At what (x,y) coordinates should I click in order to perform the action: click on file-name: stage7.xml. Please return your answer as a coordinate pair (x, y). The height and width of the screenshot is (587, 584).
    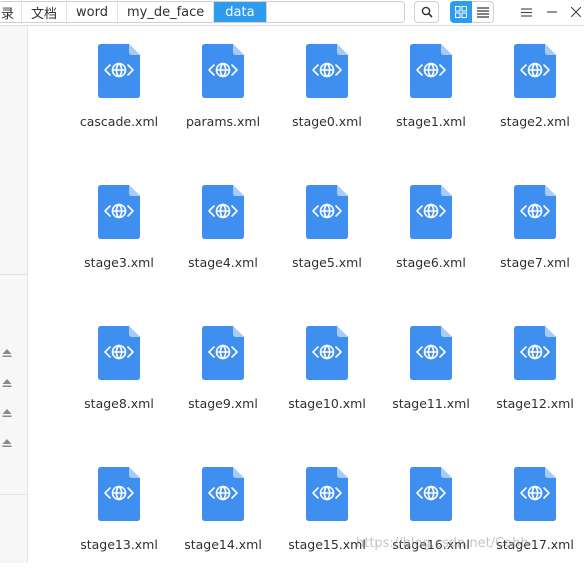
    Looking at the image, I should click on (535, 262).